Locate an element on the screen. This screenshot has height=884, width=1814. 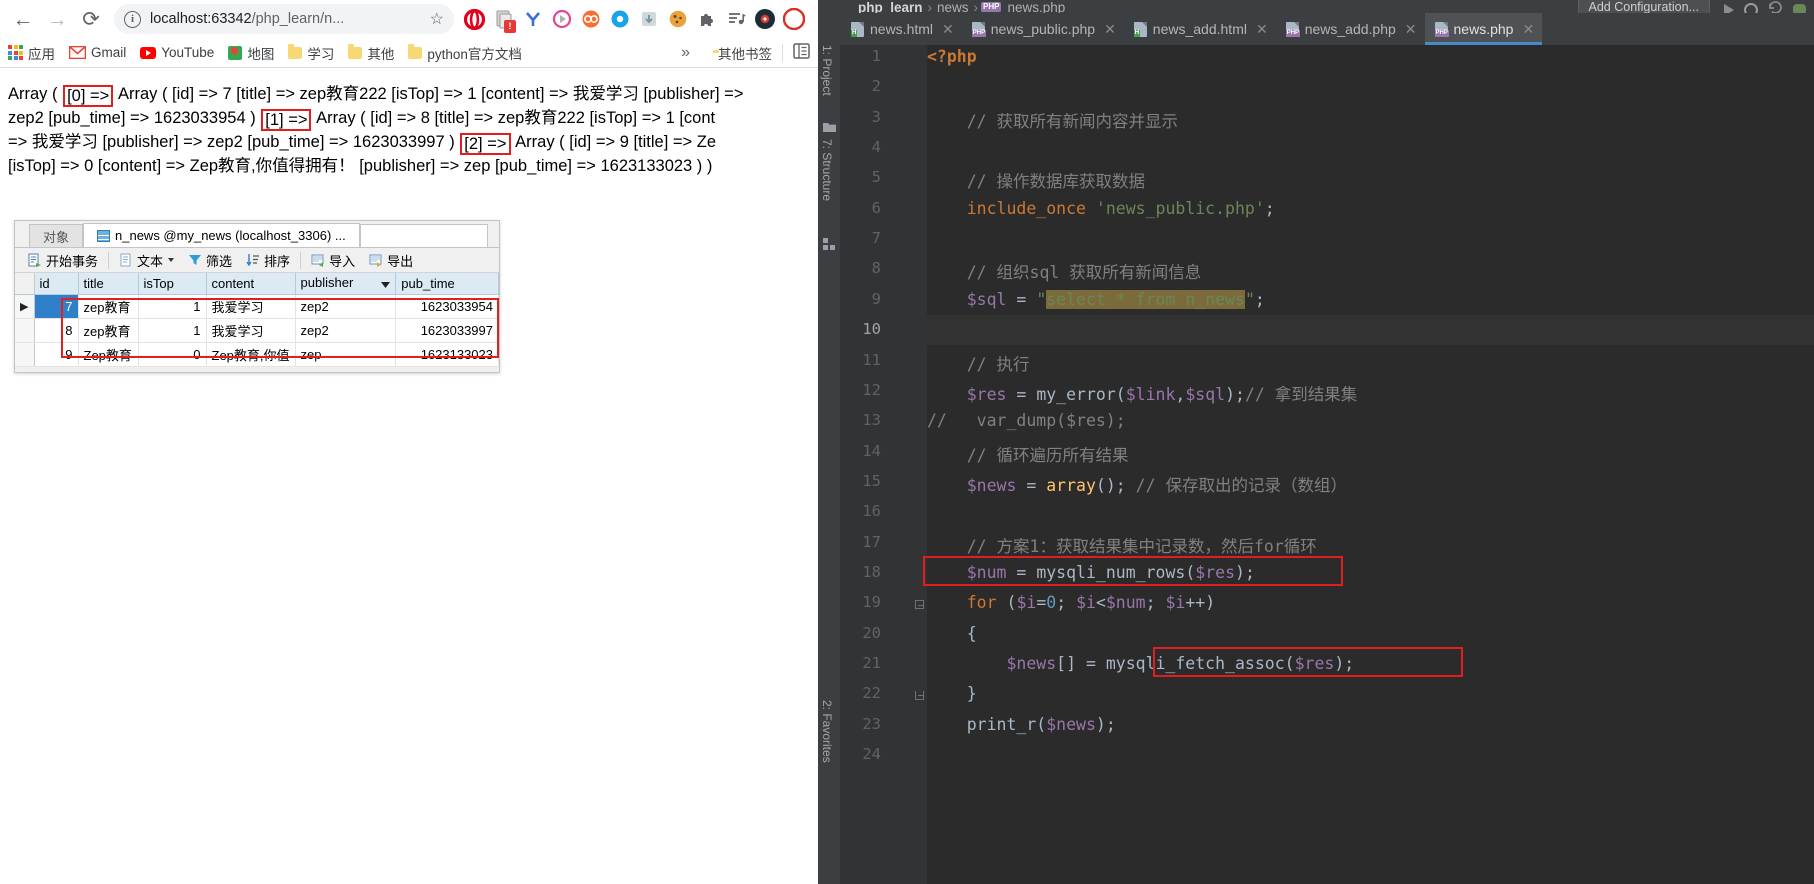
reading-list-icon is located at coordinates (801, 52).